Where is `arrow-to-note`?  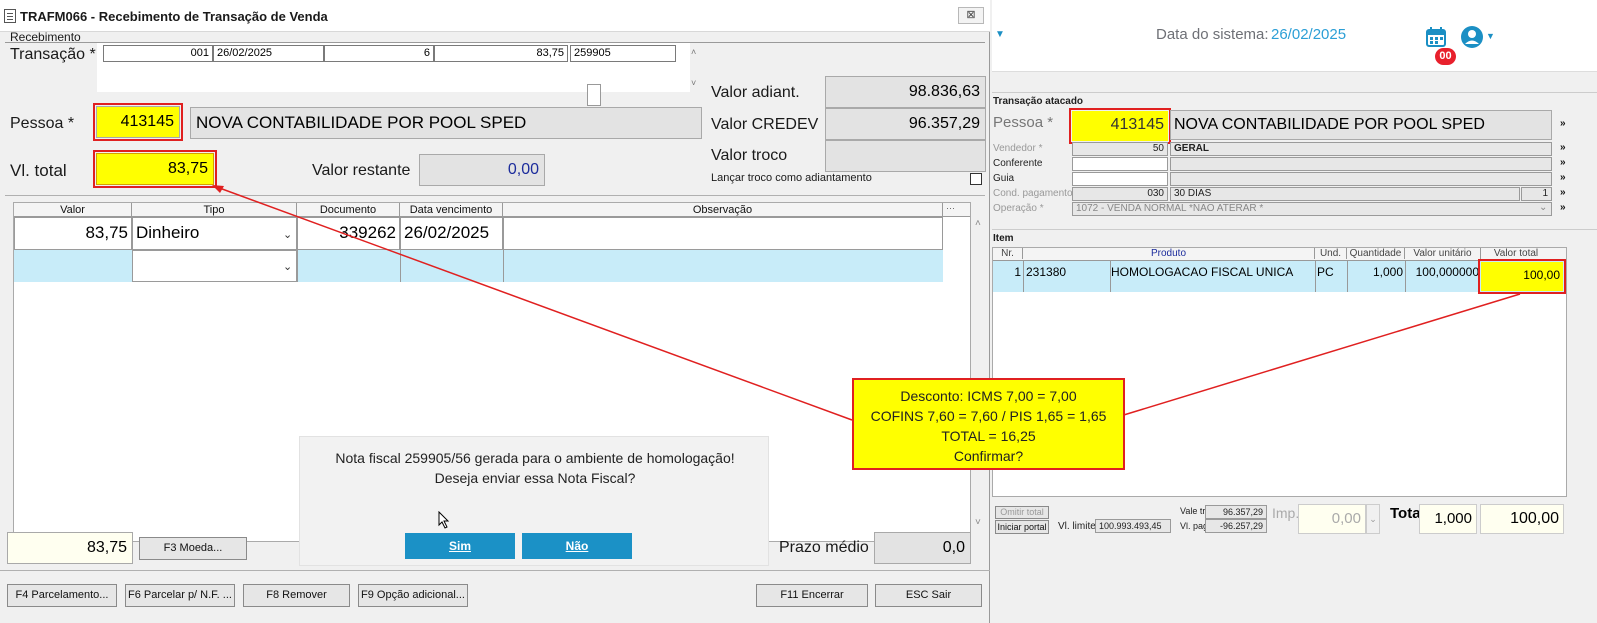 arrow-to-note is located at coordinates (1294, 363).